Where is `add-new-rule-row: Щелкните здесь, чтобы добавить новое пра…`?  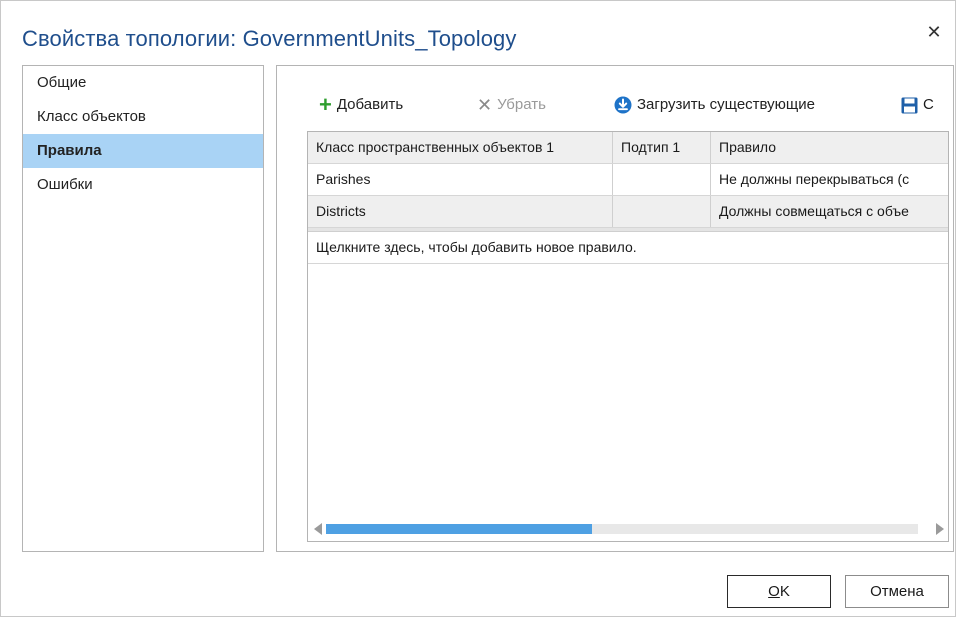
add-new-rule-row: Щелкните здесь, чтобы добавить новое пра… is located at coordinates (628, 248).